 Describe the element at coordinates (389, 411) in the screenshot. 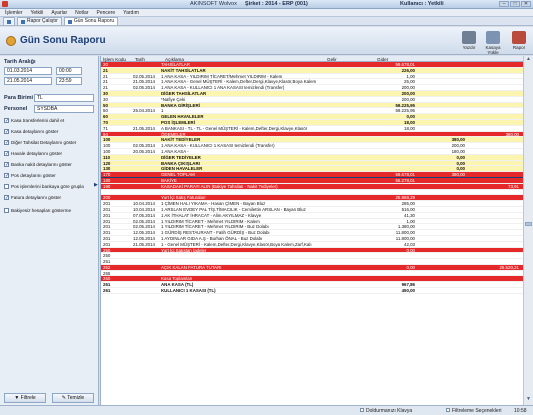

I see `status-mode: Doldurmanızı Klavya` at that location.